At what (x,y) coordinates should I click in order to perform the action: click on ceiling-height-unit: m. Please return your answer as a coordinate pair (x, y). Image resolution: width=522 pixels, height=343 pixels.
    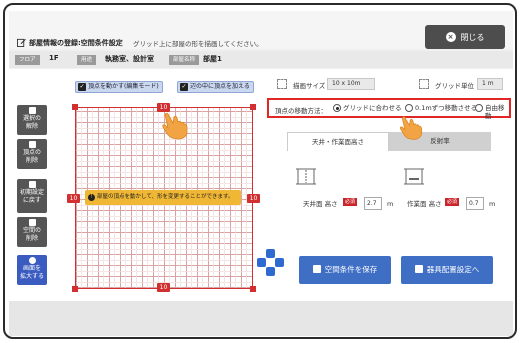
    Looking at the image, I should click on (390, 204).